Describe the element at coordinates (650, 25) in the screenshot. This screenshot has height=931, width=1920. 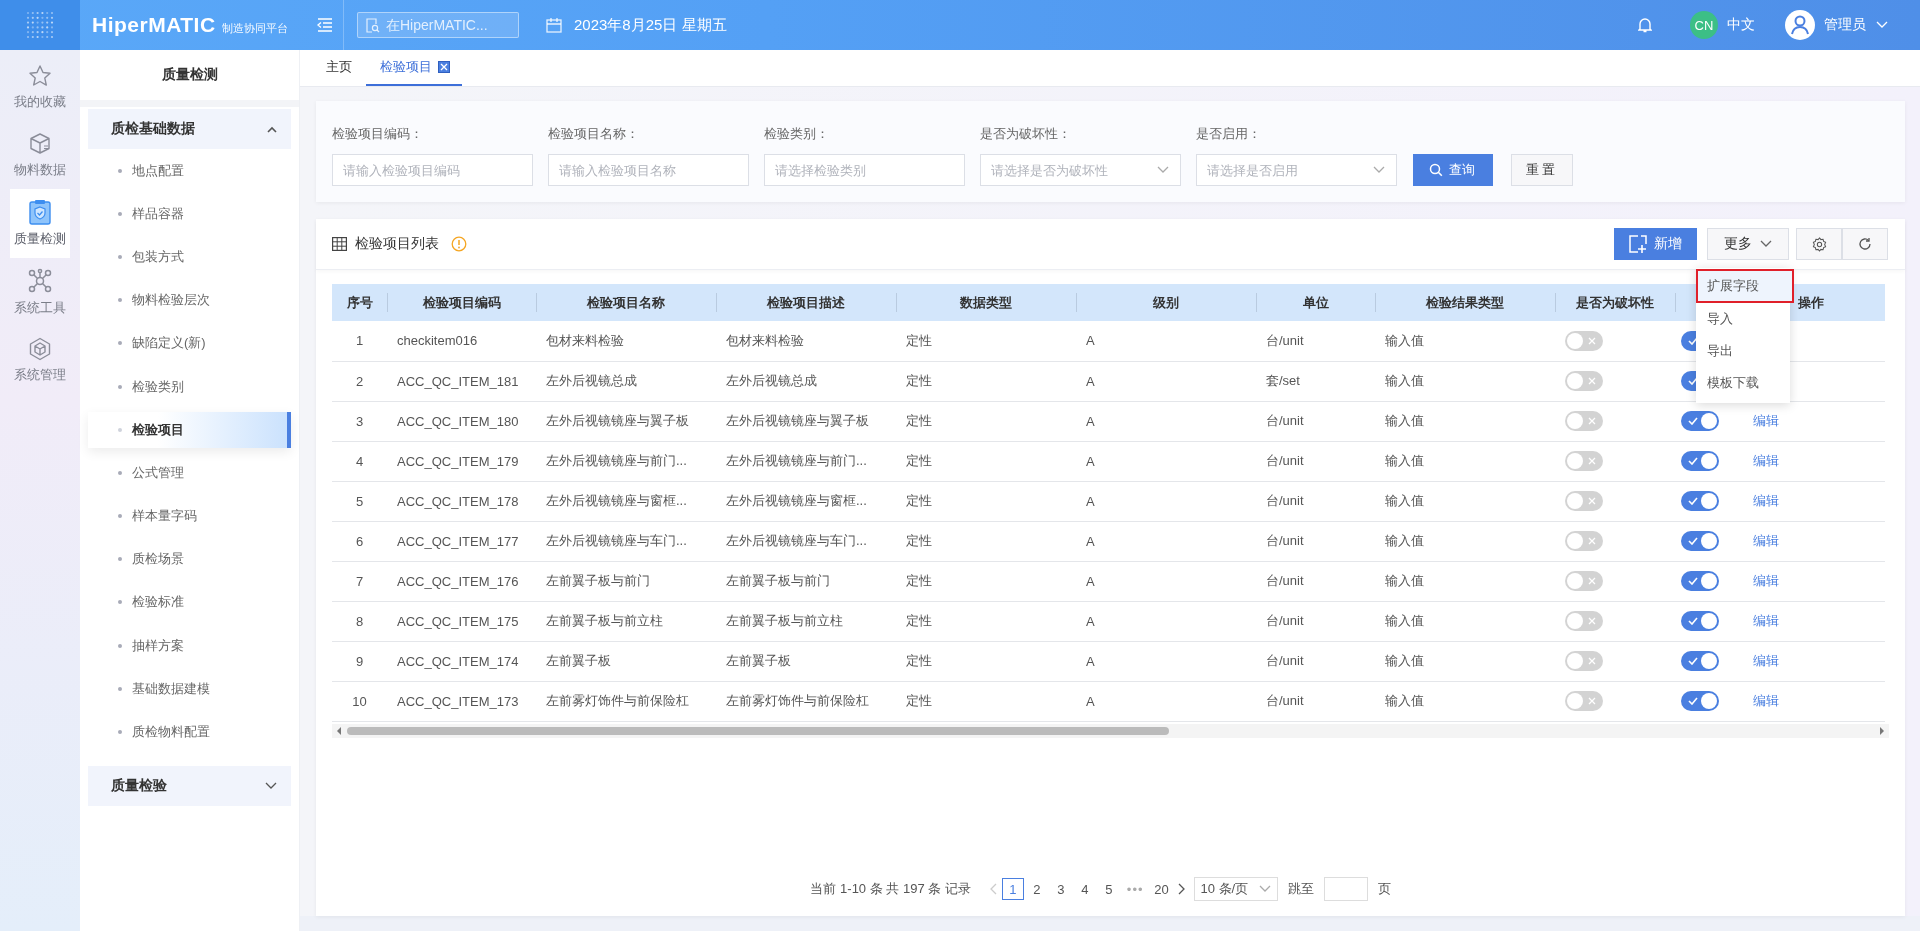
I see `current-date: 2023年8月25日 星期五` at that location.